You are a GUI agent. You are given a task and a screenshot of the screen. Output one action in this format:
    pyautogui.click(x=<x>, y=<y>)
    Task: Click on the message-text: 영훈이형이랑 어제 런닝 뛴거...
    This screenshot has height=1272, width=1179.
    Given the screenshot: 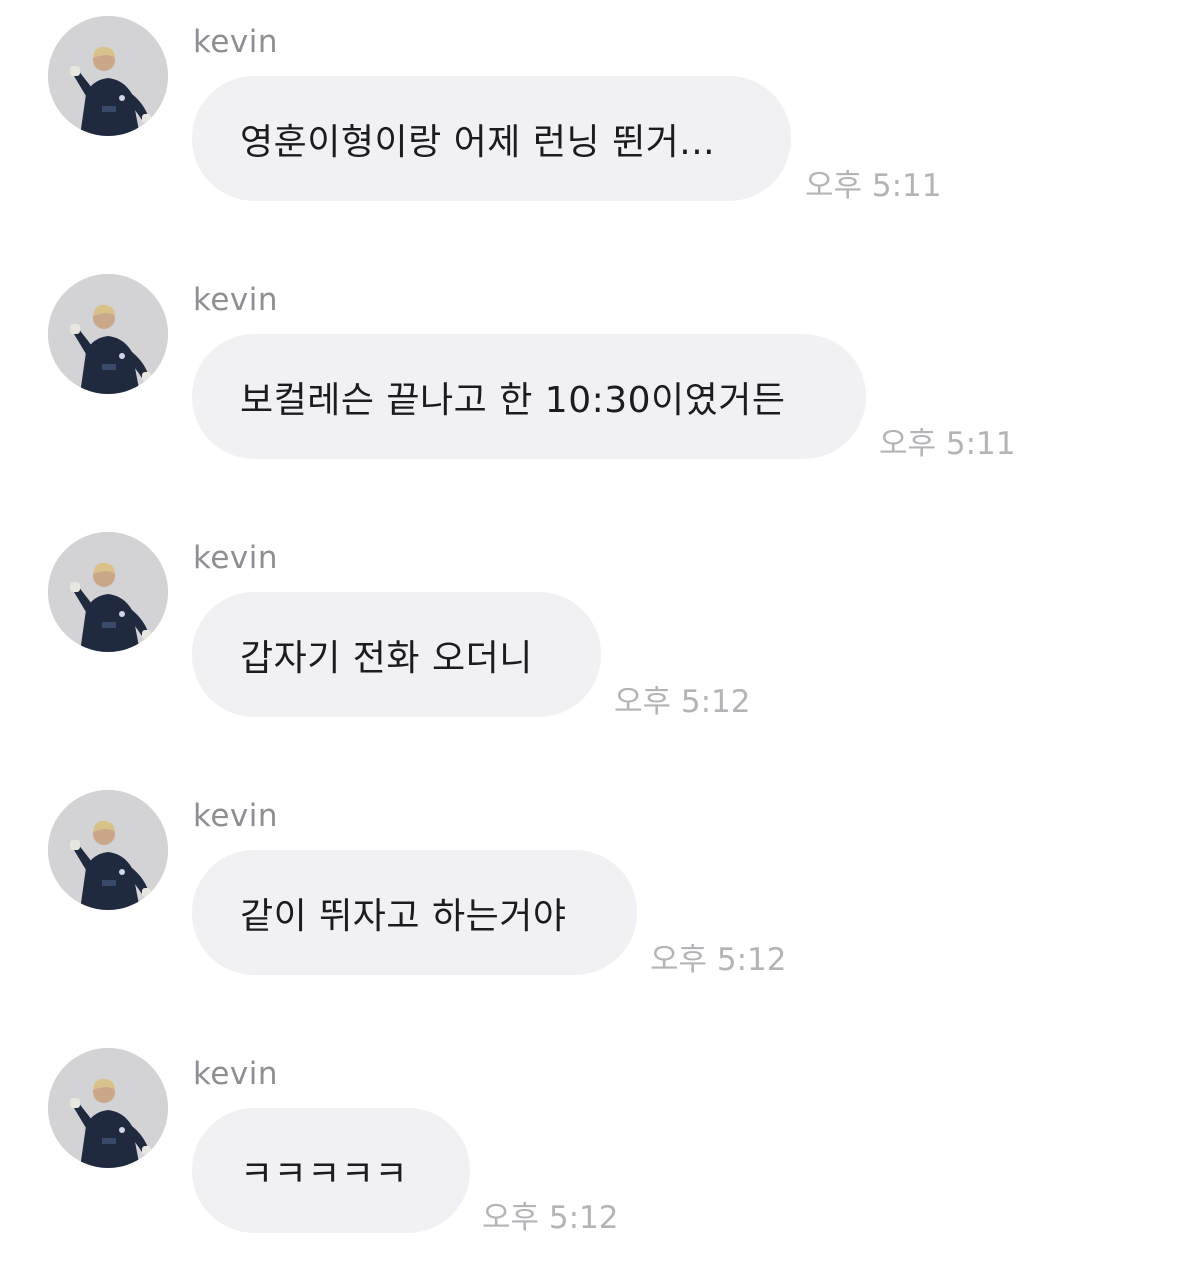 What is the action you would take?
    pyautogui.click(x=478, y=142)
    